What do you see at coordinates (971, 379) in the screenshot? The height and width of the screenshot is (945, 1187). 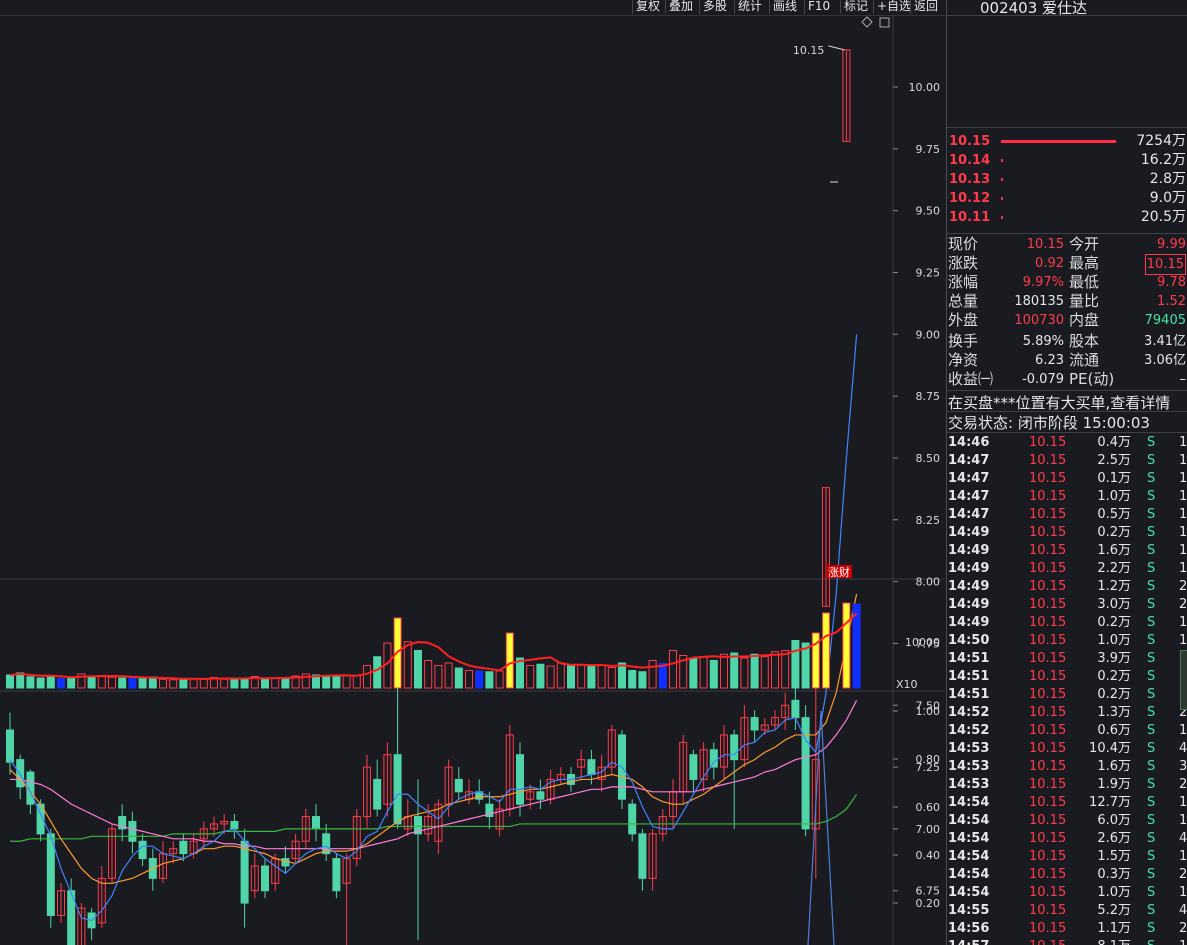 I see `quote-label: 收益㈠` at bounding box center [971, 379].